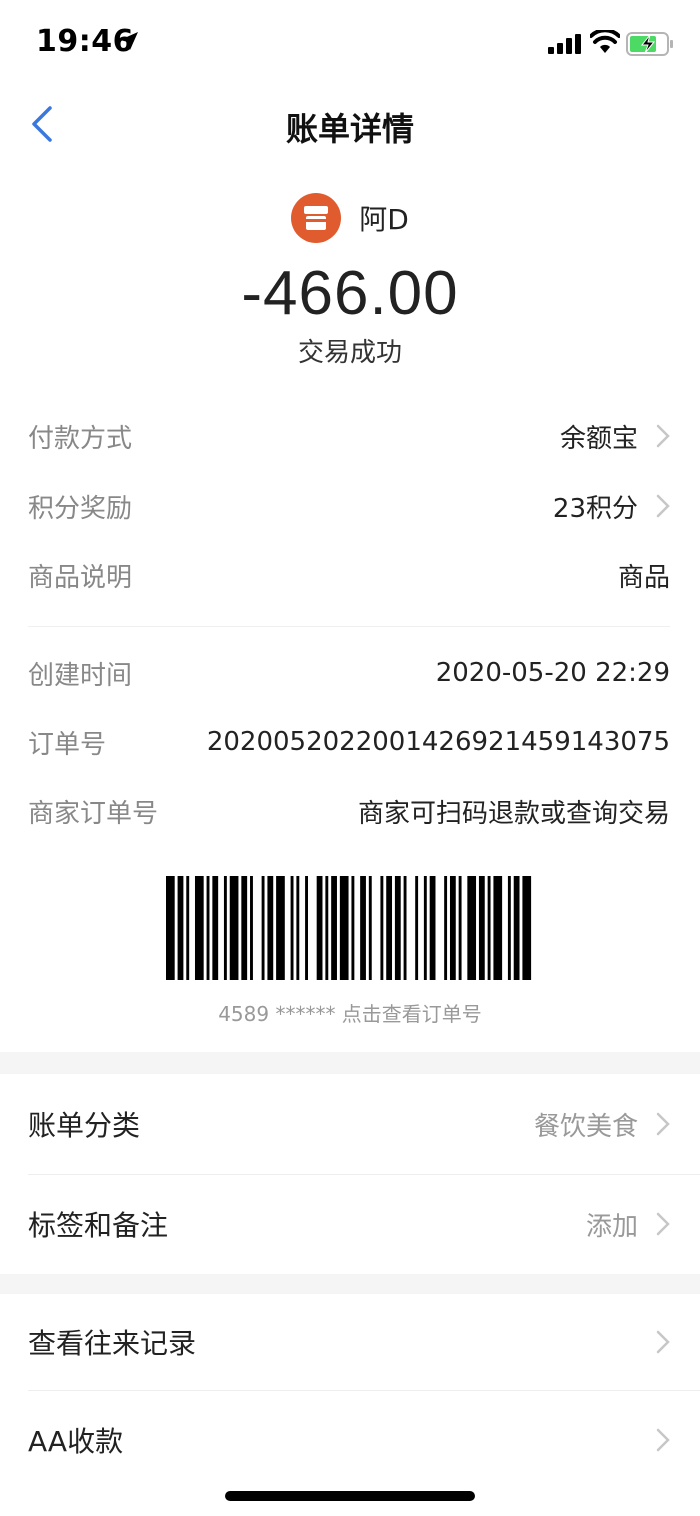  Describe the element at coordinates (93, 813) in the screenshot. I see `row-label: 商家订单号` at that location.